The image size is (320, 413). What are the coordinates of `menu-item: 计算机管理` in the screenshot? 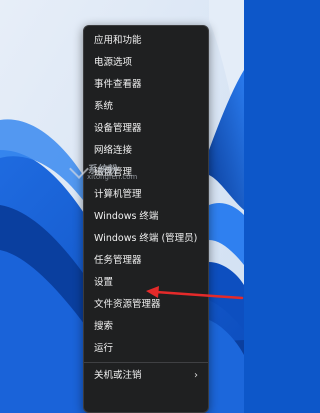 It's located at (146, 195).